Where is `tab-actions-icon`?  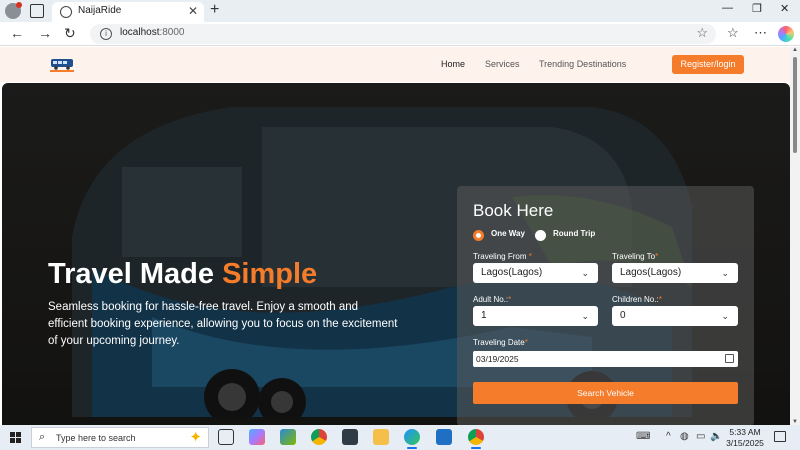 tab-actions-icon is located at coordinates (37, 11).